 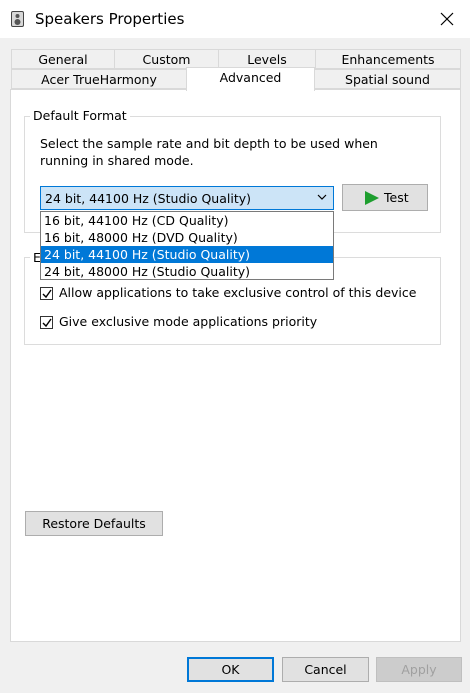 What do you see at coordinates (250, 79) in the screenshot?
I see `tab-advanced: Advanced` at bounding box center [250, 79].